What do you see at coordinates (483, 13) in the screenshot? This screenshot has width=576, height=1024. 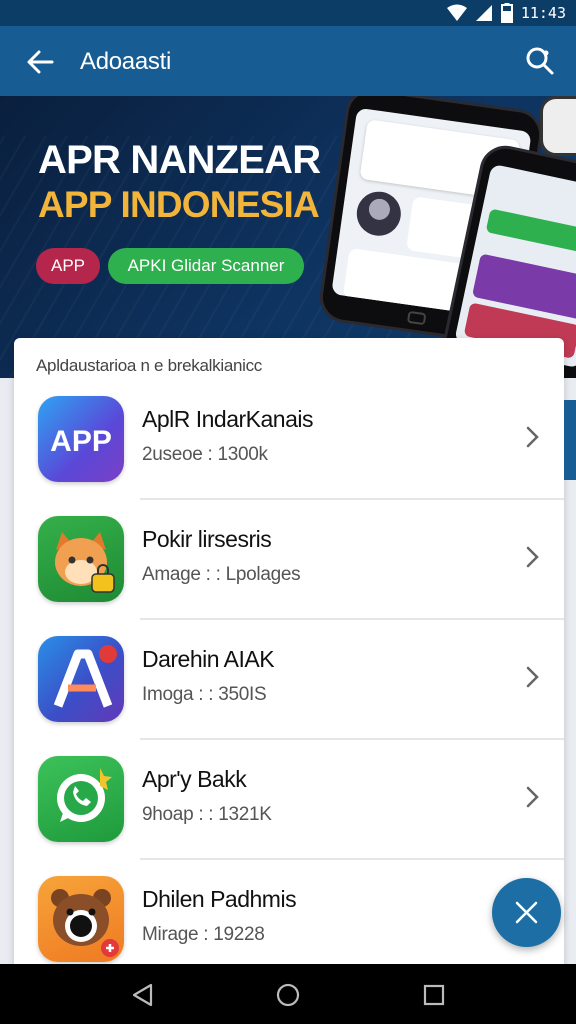 I see `signal-icon` at bounding box center [483, 13].